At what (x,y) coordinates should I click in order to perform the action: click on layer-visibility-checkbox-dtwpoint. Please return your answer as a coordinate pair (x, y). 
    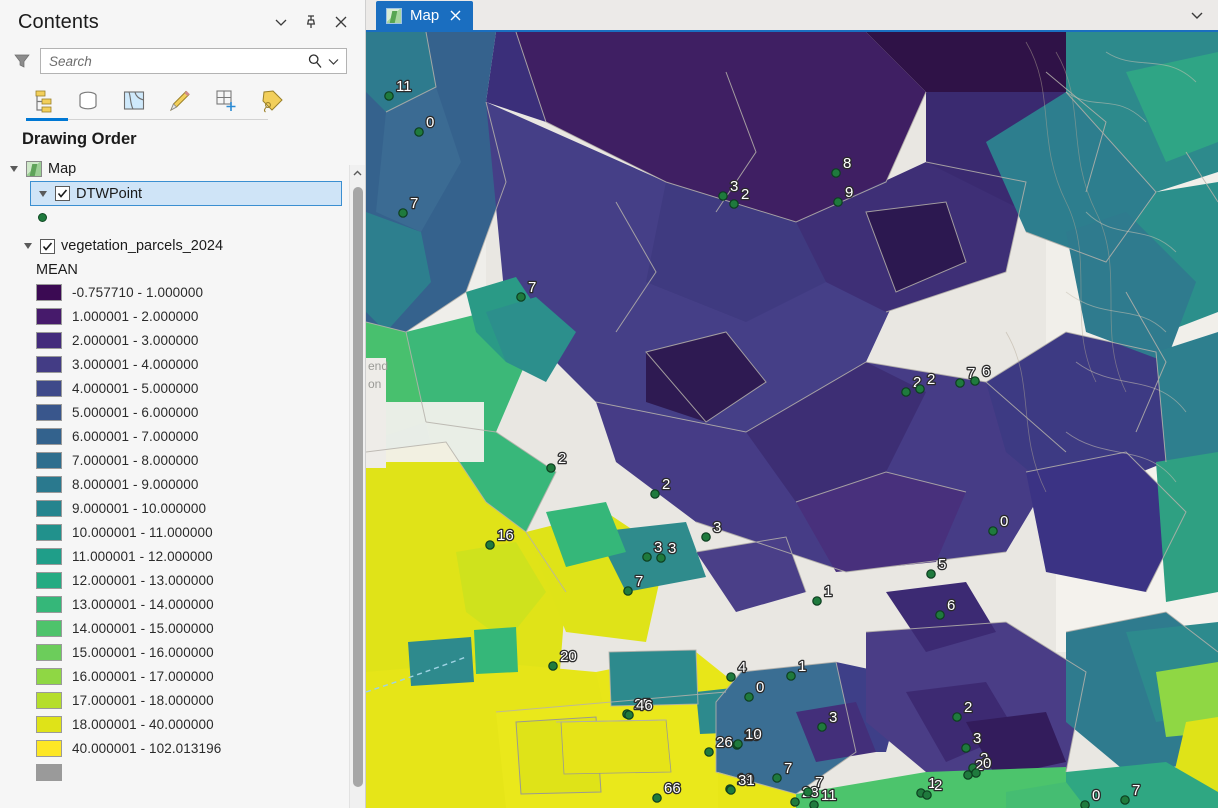
    Looking at the image, I should click on (62, 193).